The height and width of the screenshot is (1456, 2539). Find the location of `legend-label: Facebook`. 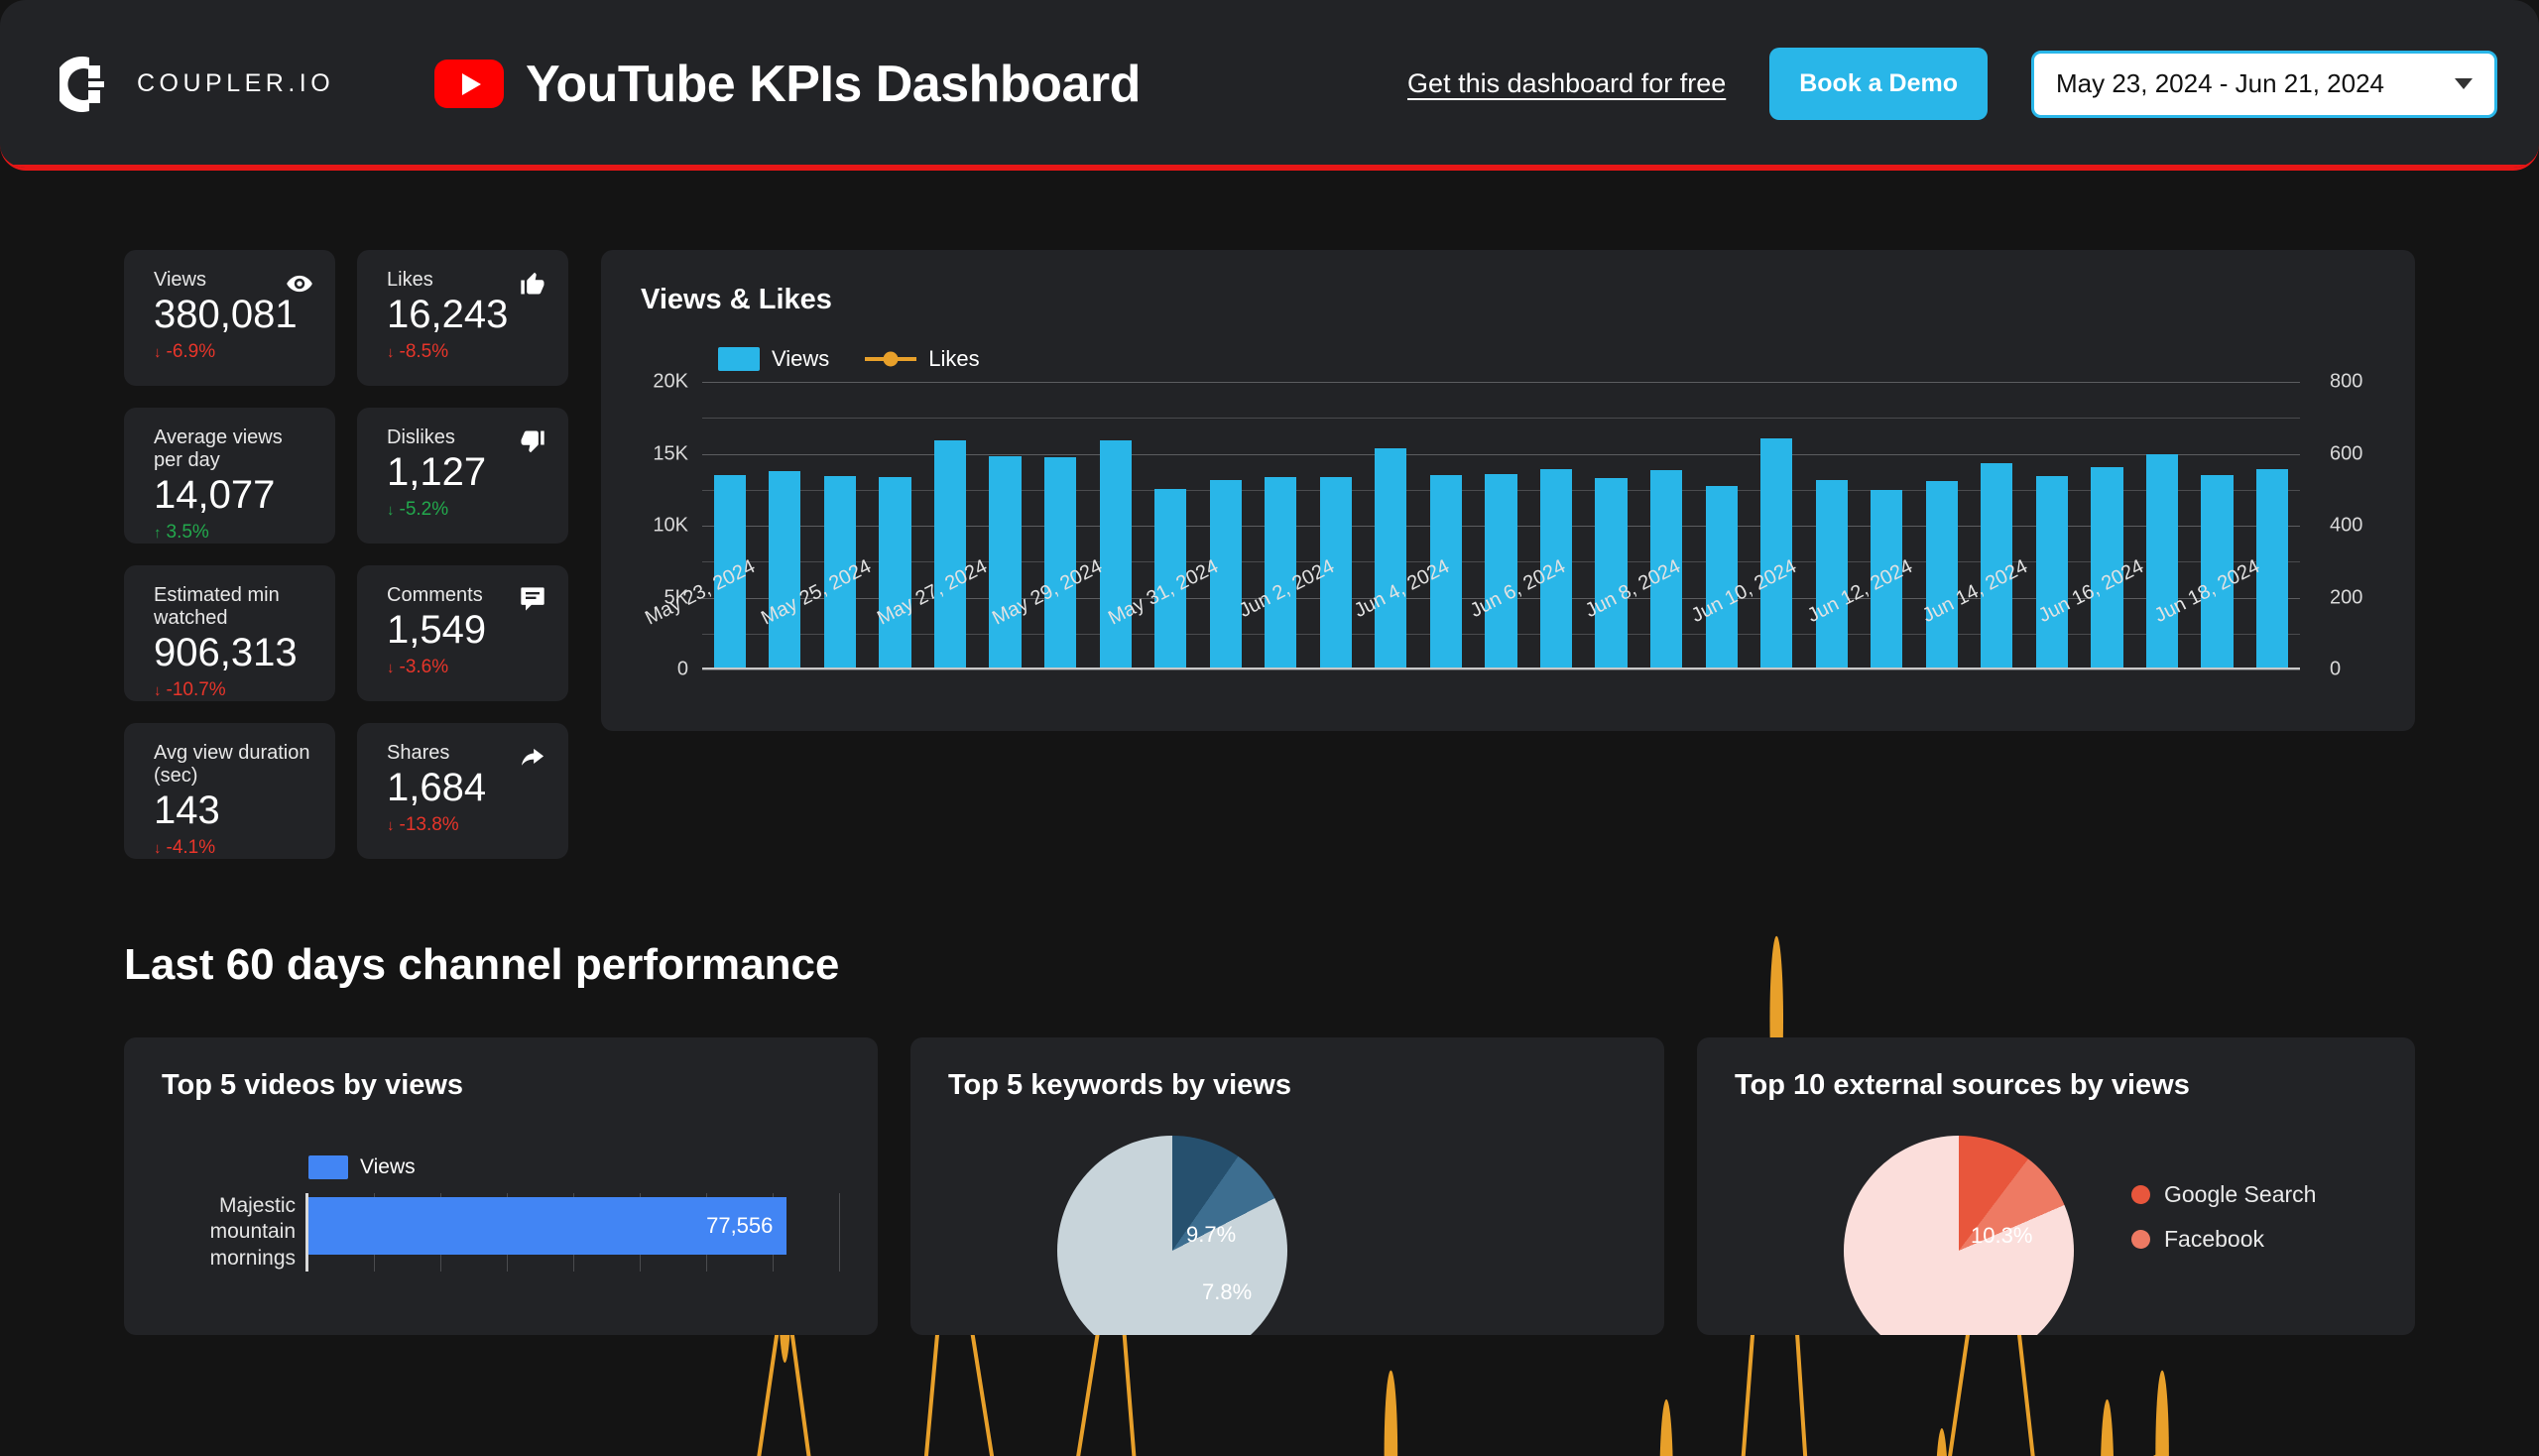

legend-label: Facebook is located at coordinates (2215, 1239).